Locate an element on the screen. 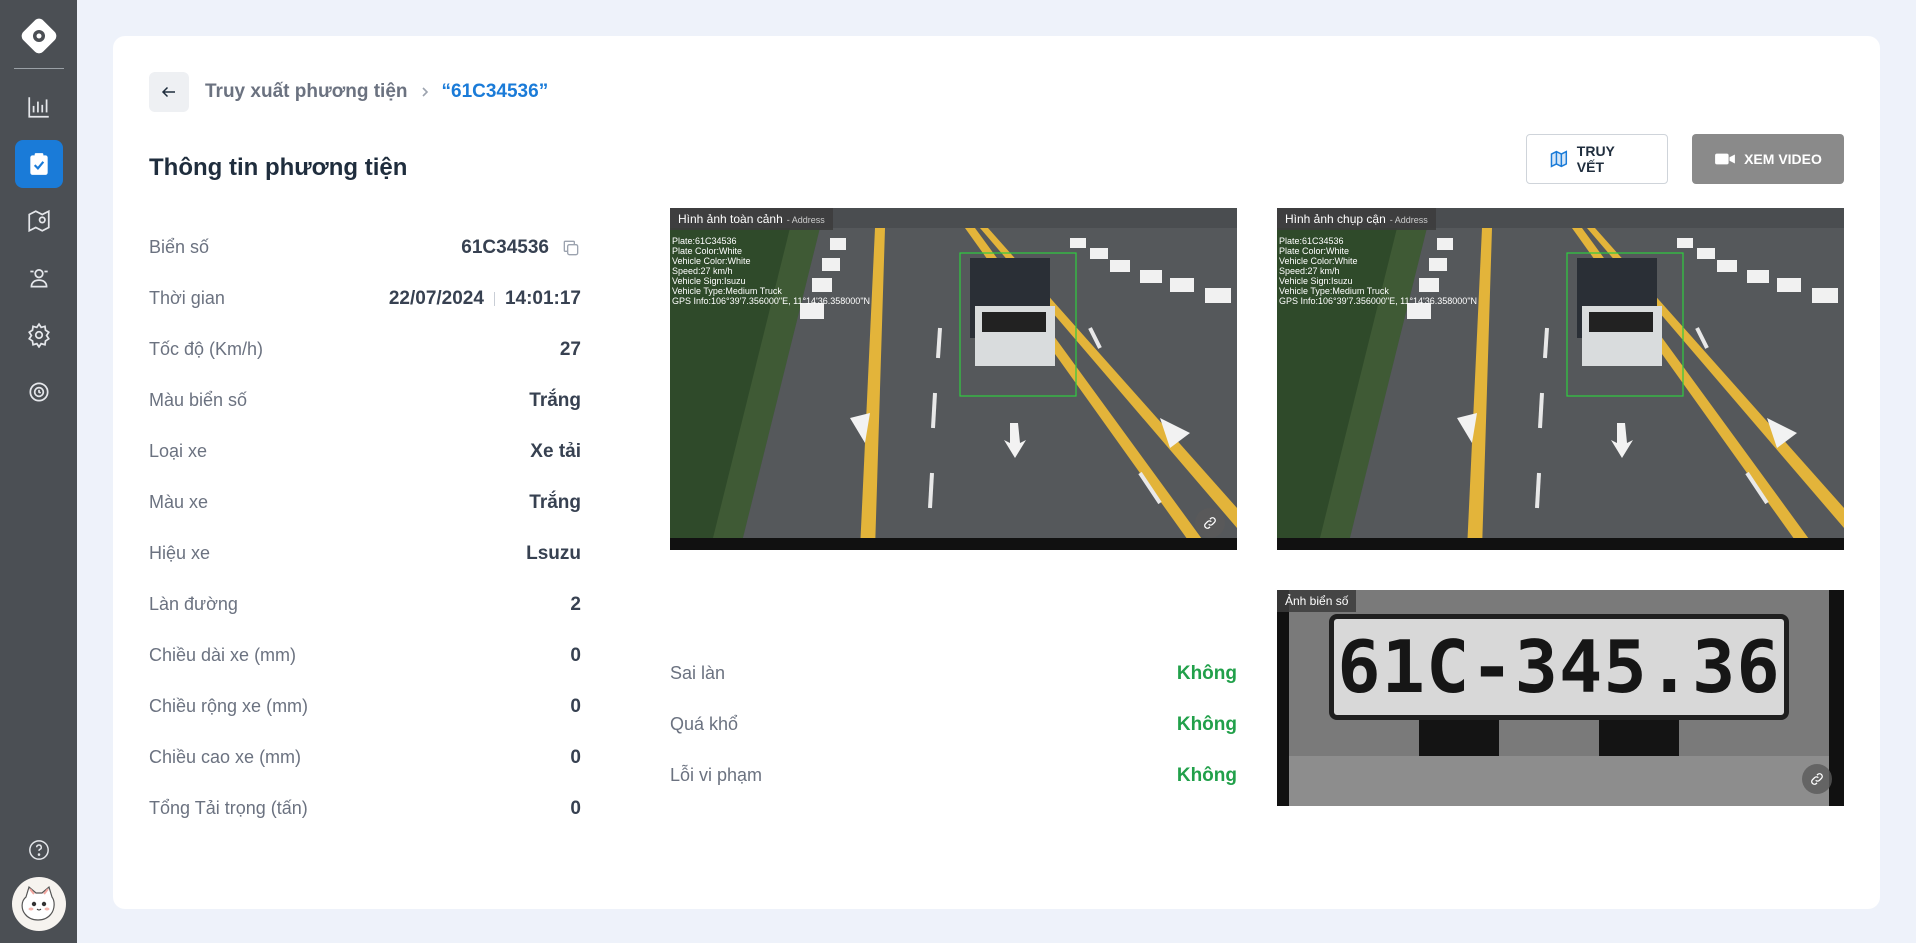 The image size is (1916, 943). overview-tag-address: - Address is located at coordinates (805, 220).